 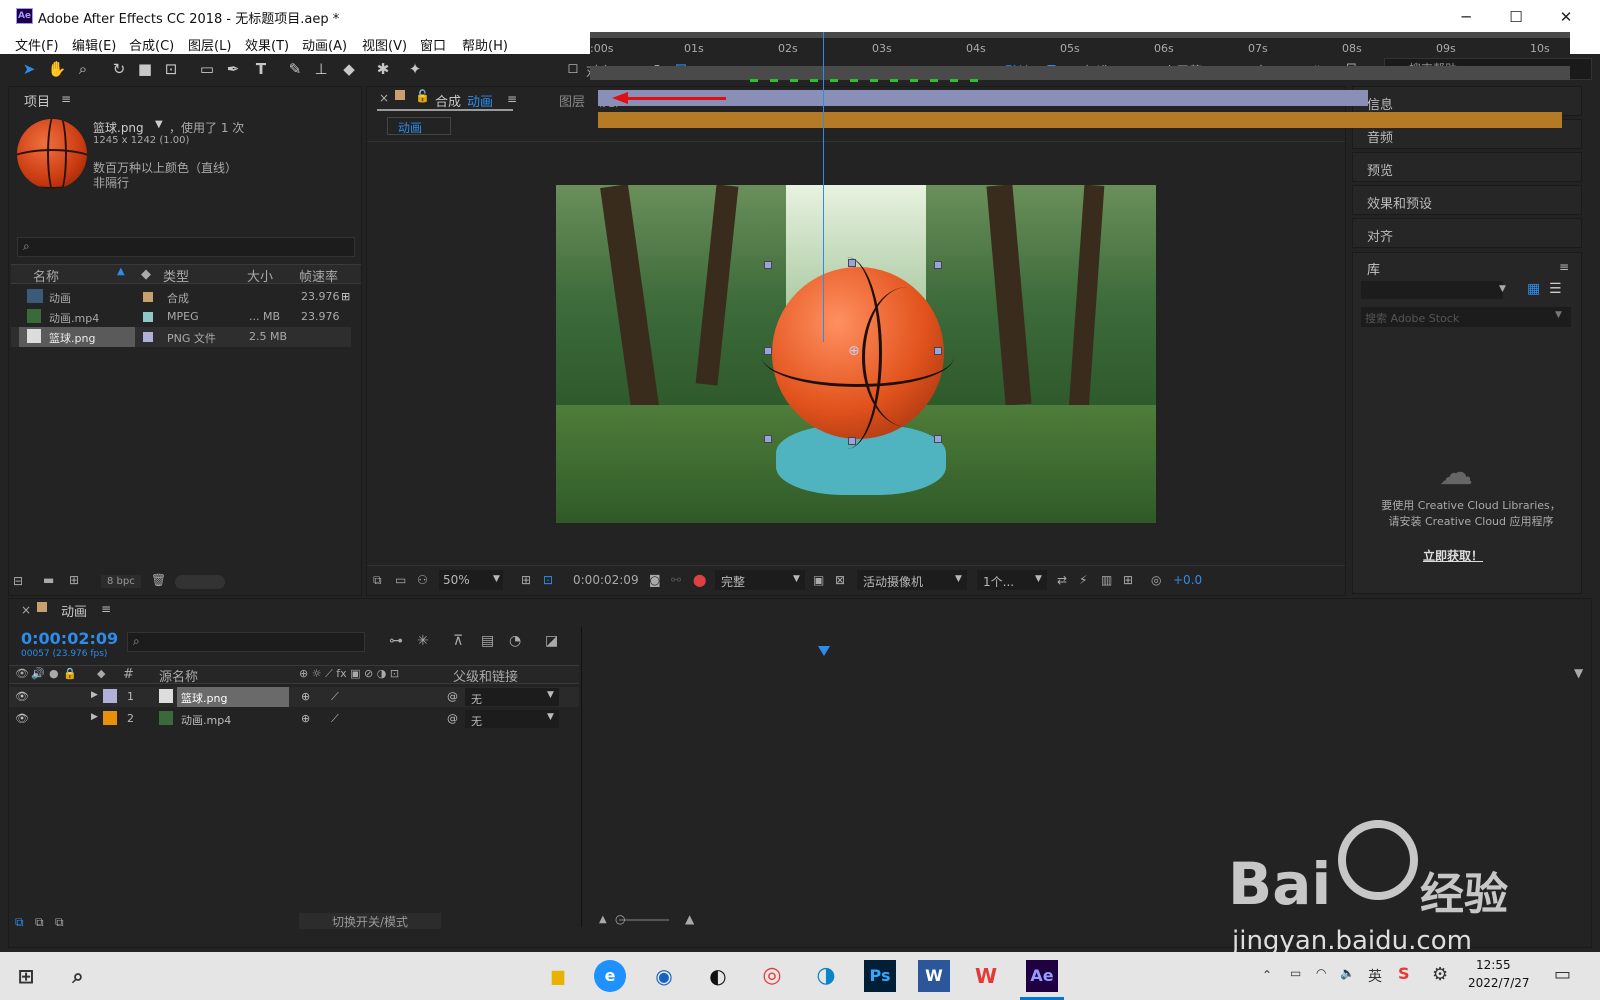 I want to click on maximize-button: ☐, so click(x=1516, y=17).